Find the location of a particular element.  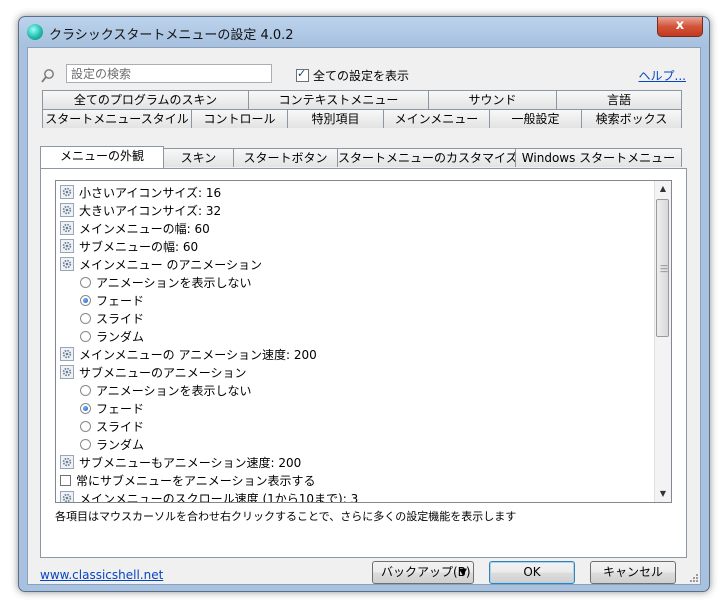

scroll-thumb: — — — is located at coordinates (662, 268).